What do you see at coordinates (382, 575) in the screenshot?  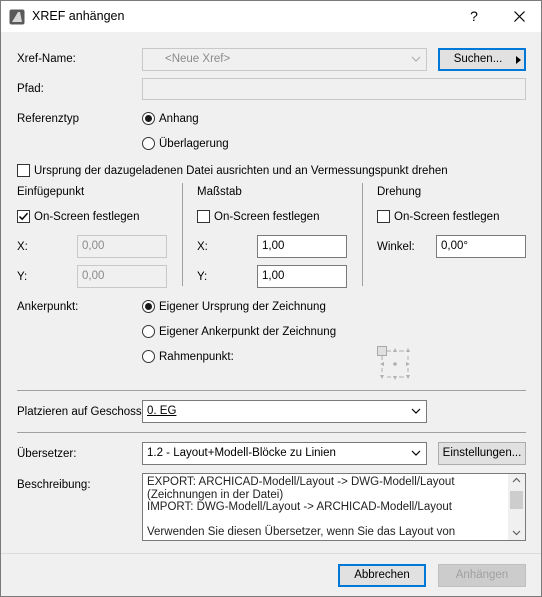 I see `cancel-button: Abbrechen` at bounding box center [382, 575].